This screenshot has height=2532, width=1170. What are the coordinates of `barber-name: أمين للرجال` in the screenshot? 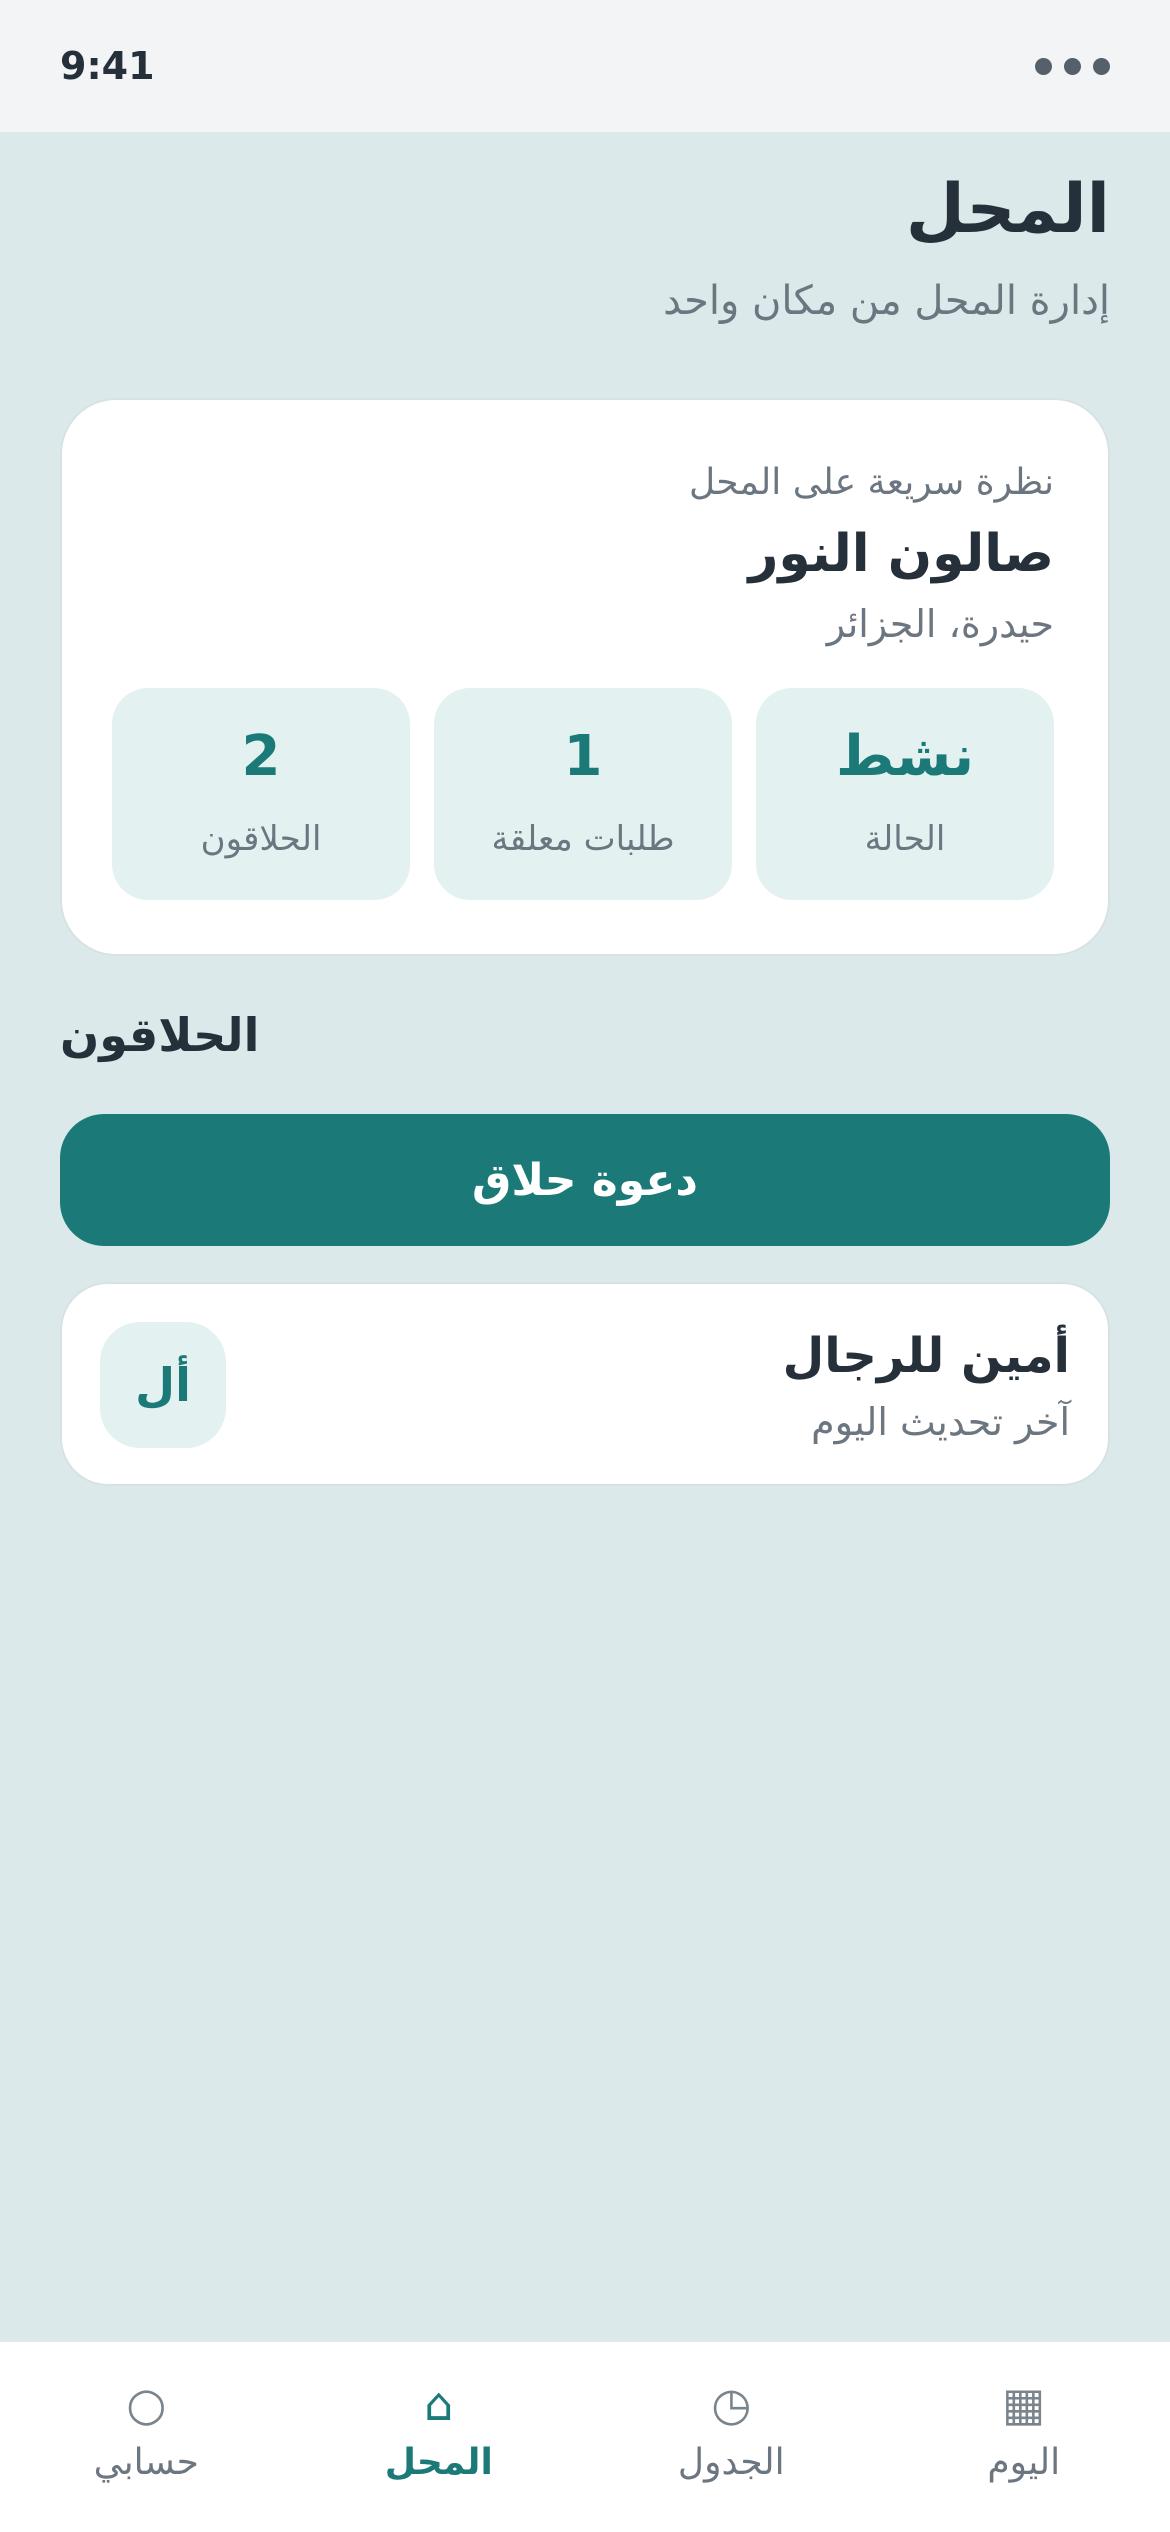 It's located at (926, 1356).